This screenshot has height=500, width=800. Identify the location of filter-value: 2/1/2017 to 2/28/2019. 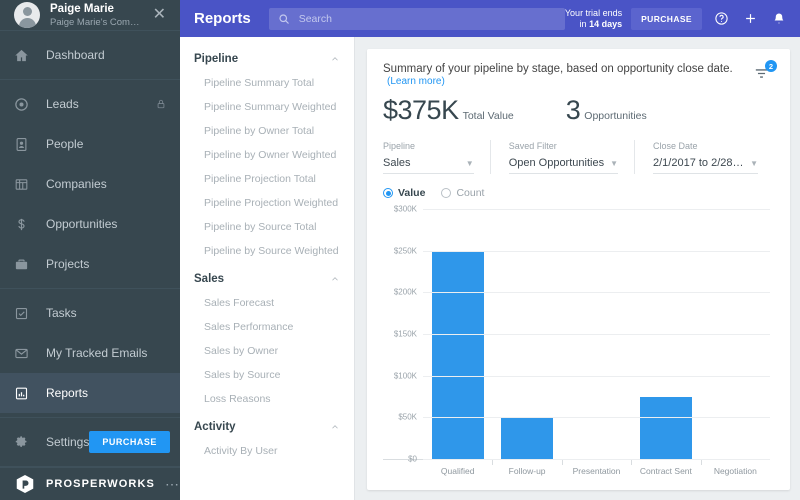
(698, 163).